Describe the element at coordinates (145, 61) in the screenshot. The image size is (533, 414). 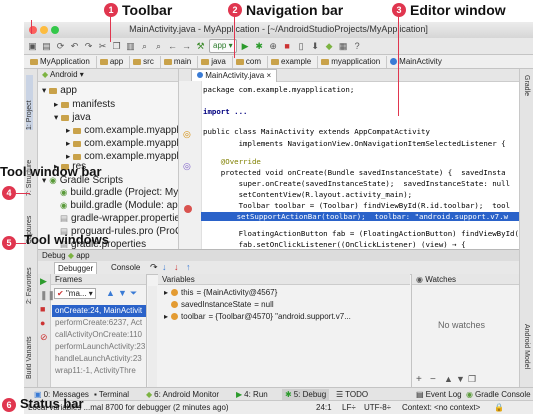
I see `breadcrumb-src: src` at that location.